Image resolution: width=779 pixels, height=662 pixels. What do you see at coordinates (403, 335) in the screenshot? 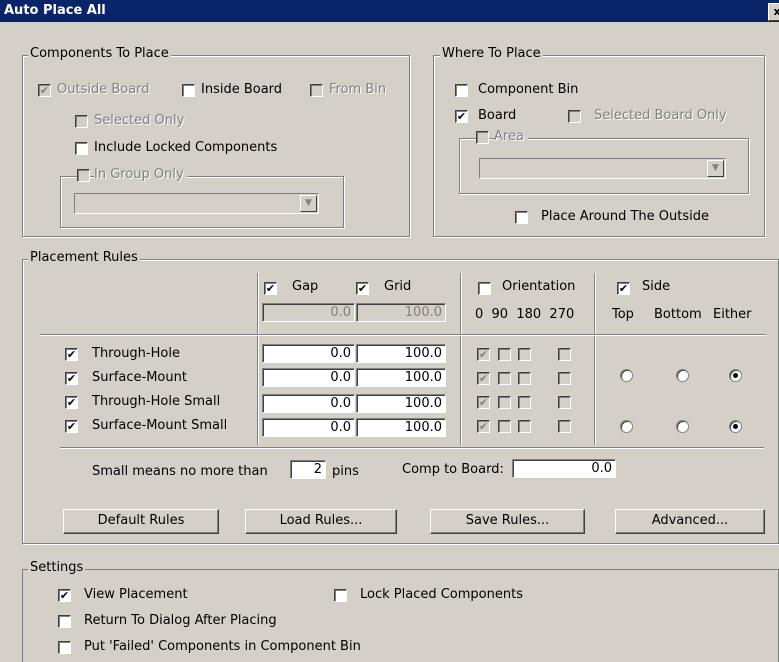
I see `rules-header-divider` at bounding box center [403, 335].